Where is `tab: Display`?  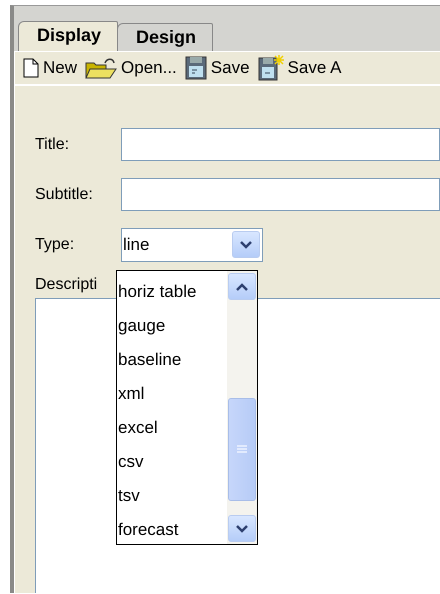 tab: Display is located at coordinates (68, 36).